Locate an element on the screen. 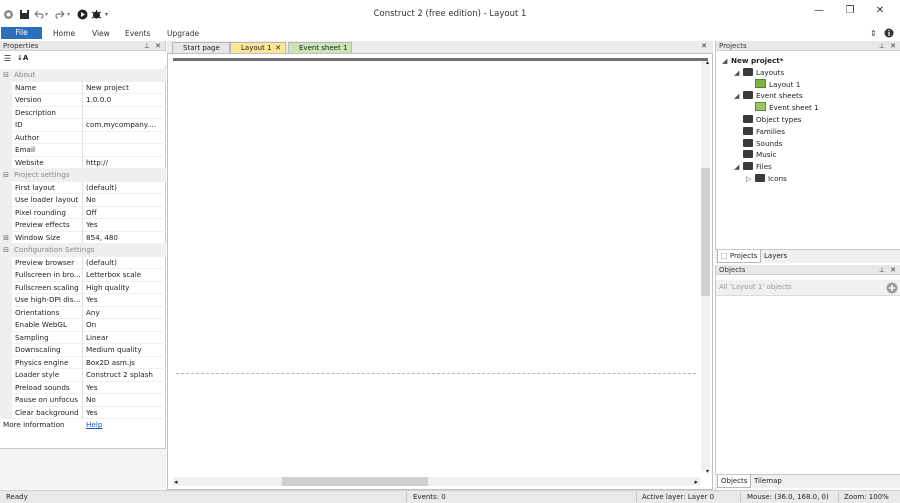 This screenshot has width=900, height=503. property-row: Name New project is located at coordinates (83, 88).